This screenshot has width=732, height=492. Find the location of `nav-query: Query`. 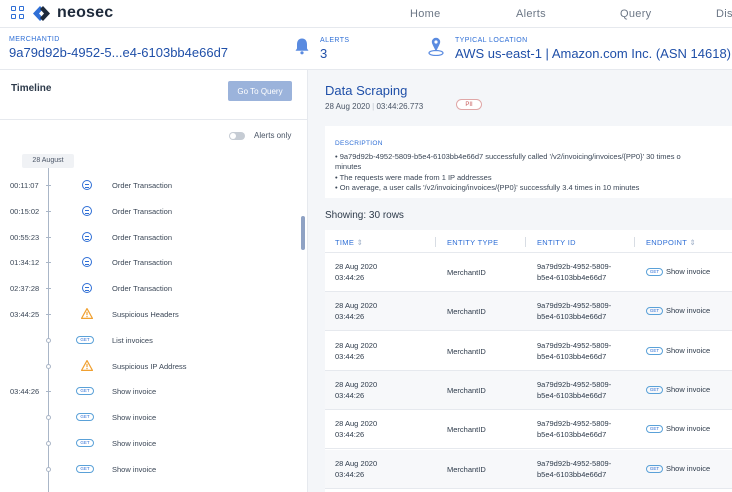

nav-query: Query is located at coordinates (635, 14).